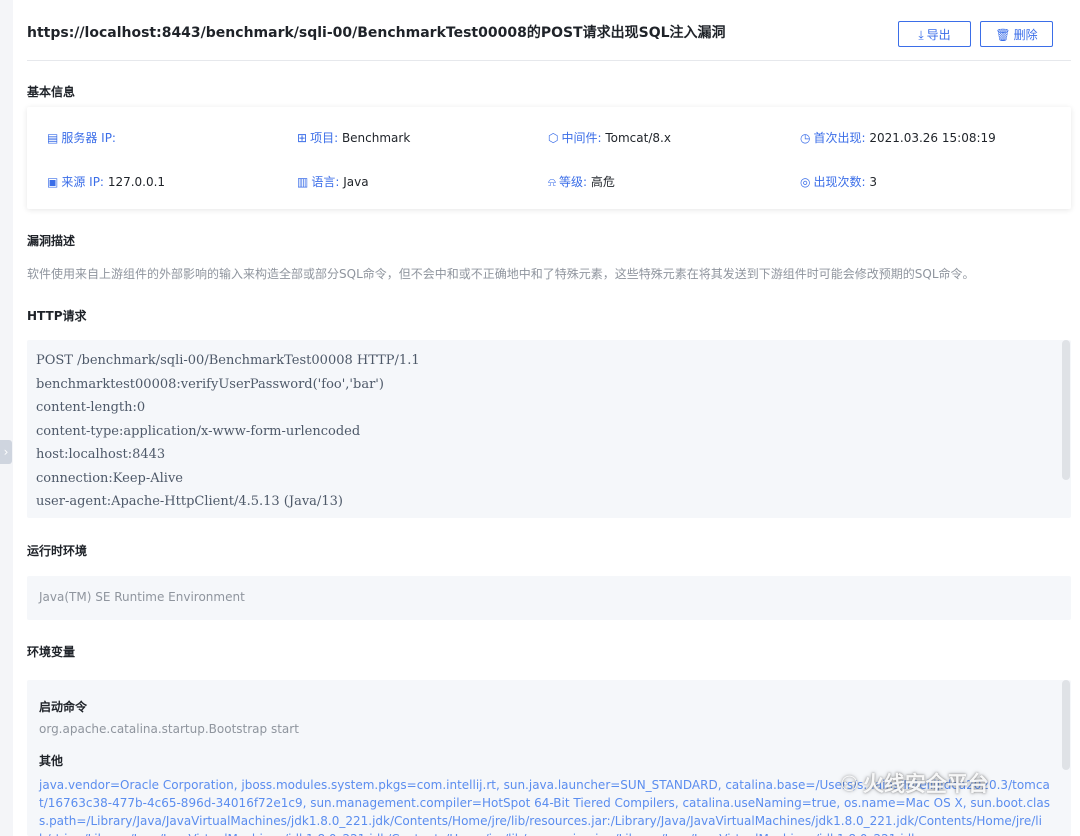  What do you see at coordinates (136, 182) in the screenshot?
I see `source-ip-value: 127.0.0.1` at bounding box center [136, 182].